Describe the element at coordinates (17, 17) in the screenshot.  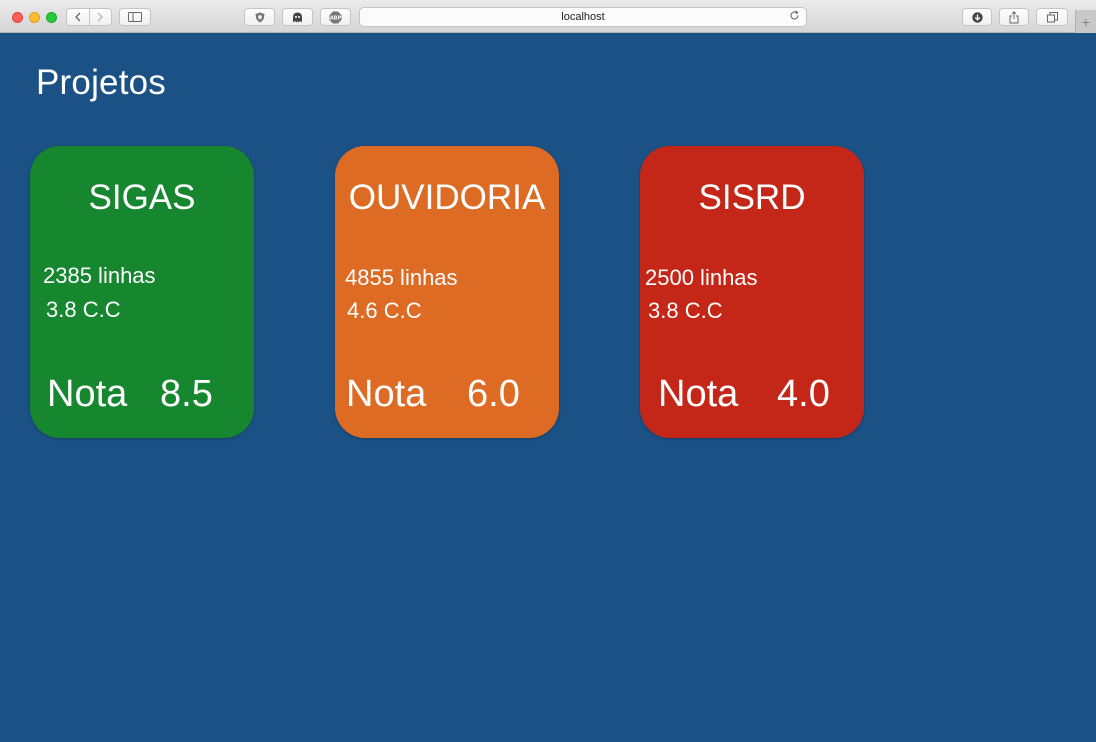
I see `close-window-button` at that location.